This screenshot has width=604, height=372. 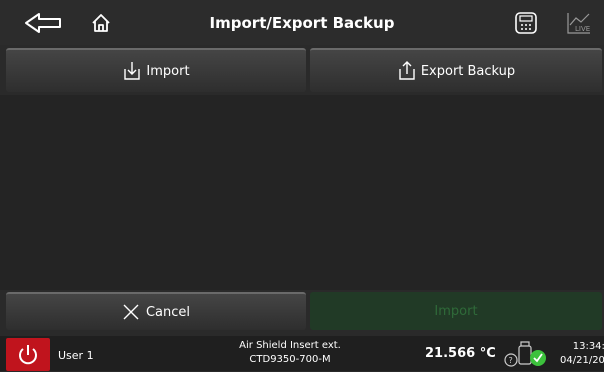 What do you see at coordinates (290, 345) in the screenshot?
I see `device-name: Air Shield Insert ext.` at bounding box center [290, 345].